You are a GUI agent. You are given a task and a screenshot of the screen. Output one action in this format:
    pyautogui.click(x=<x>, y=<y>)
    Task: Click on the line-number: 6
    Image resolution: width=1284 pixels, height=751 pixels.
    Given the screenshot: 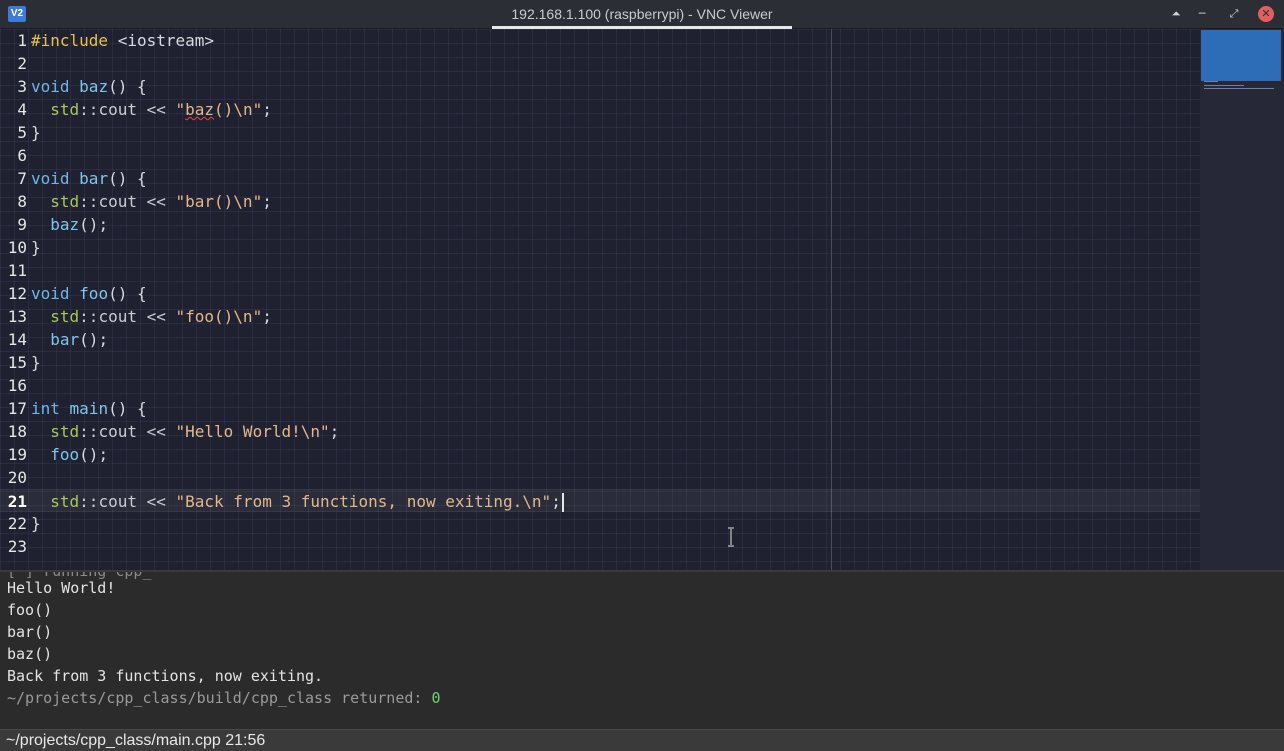 What is the action you would take?
    pyautogui.click(x=22, y=155)
    